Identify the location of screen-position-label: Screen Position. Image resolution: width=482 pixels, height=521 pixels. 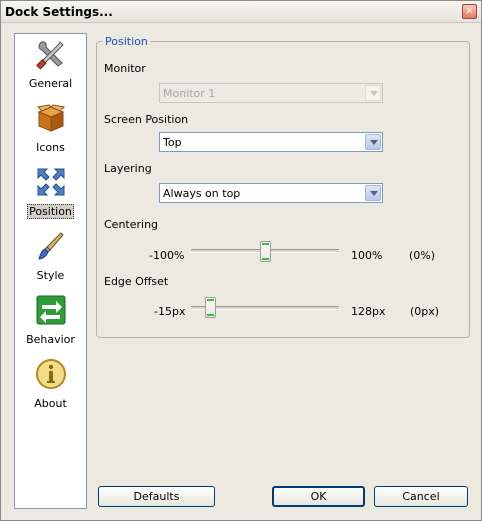
(146, 119).